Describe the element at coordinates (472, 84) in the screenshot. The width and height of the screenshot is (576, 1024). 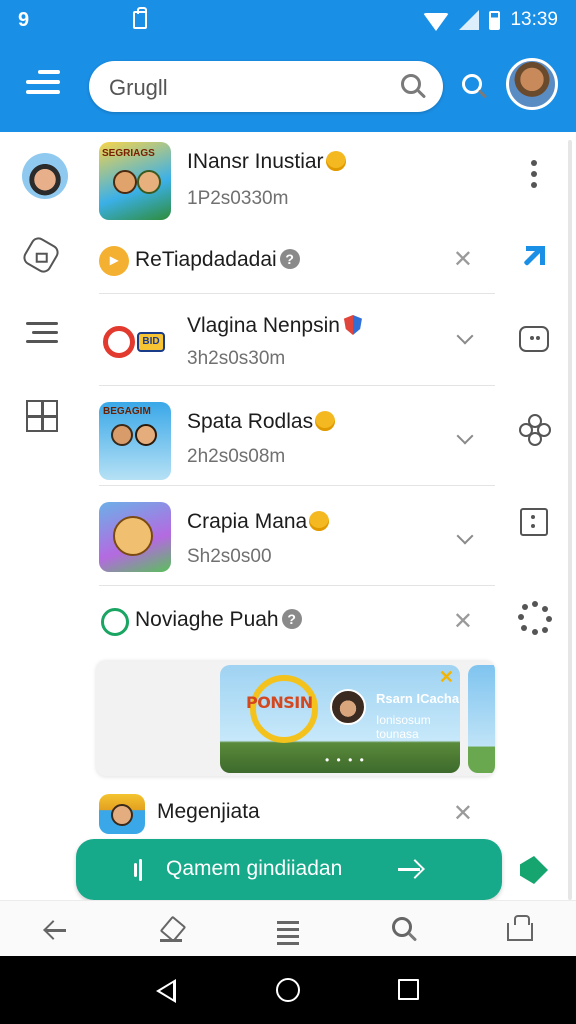
I see `search-button-icon` at that location.